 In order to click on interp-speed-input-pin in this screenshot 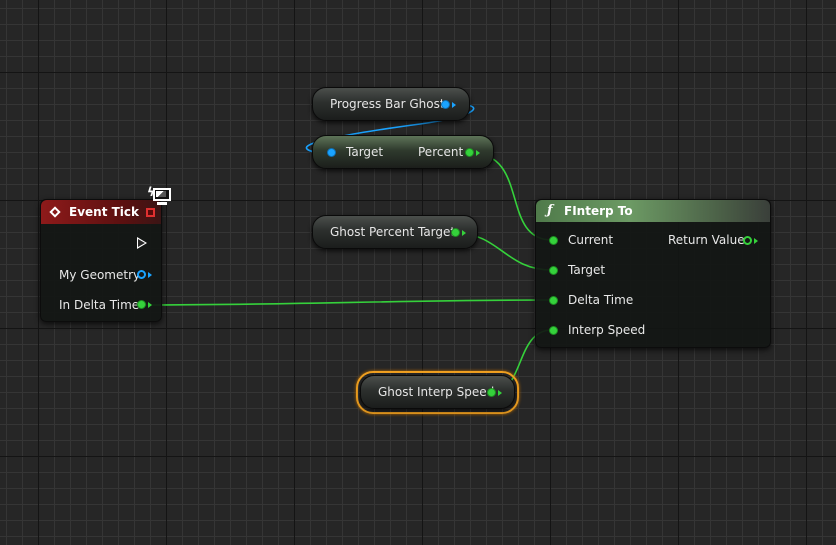, I will do `click(553, 330)`.